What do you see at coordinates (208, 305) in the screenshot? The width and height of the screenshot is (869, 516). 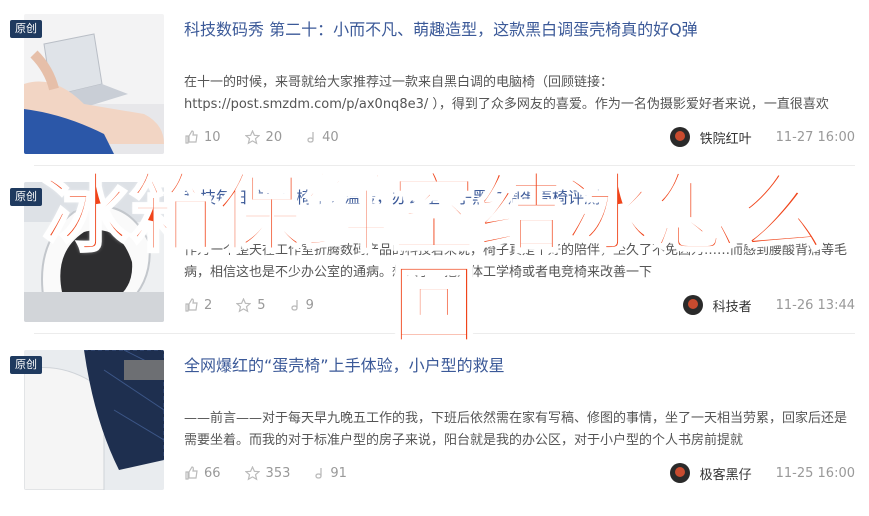 I see `like-count: 2` at bounding box center [208, 305].